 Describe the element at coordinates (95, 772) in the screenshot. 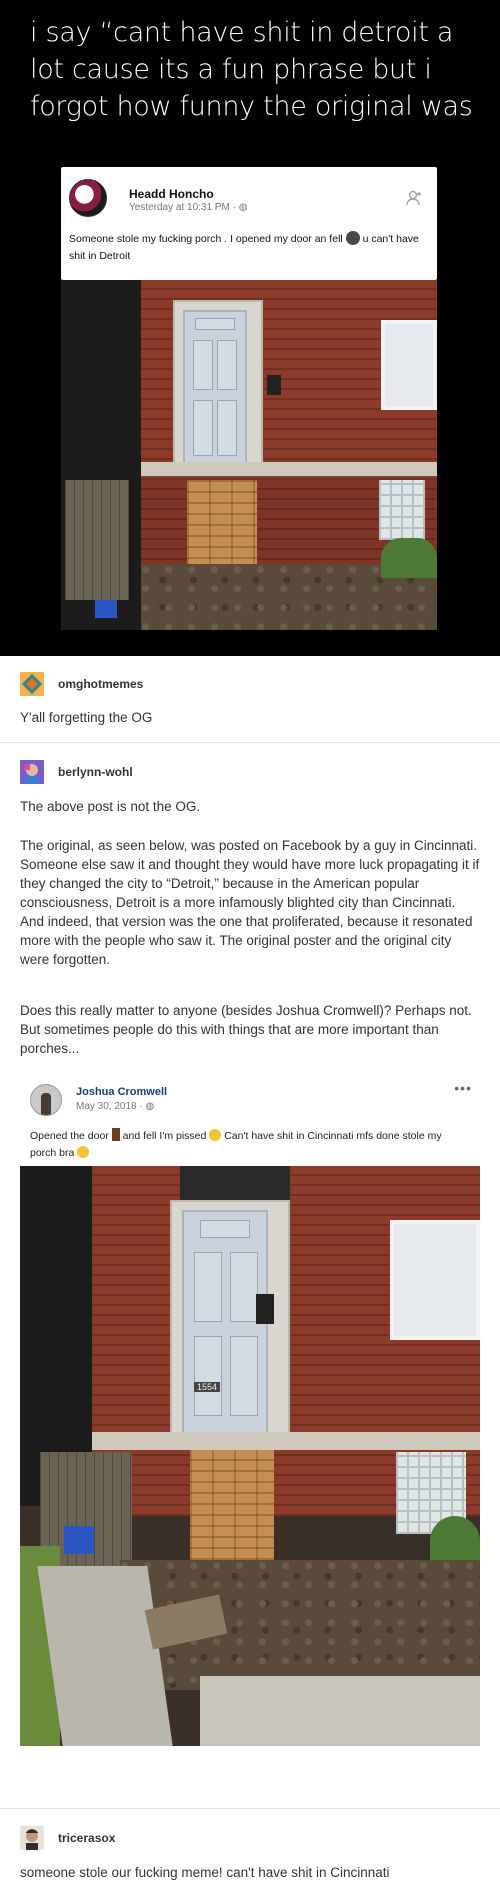

I see `username-link: berlynn-wohl` at that location.